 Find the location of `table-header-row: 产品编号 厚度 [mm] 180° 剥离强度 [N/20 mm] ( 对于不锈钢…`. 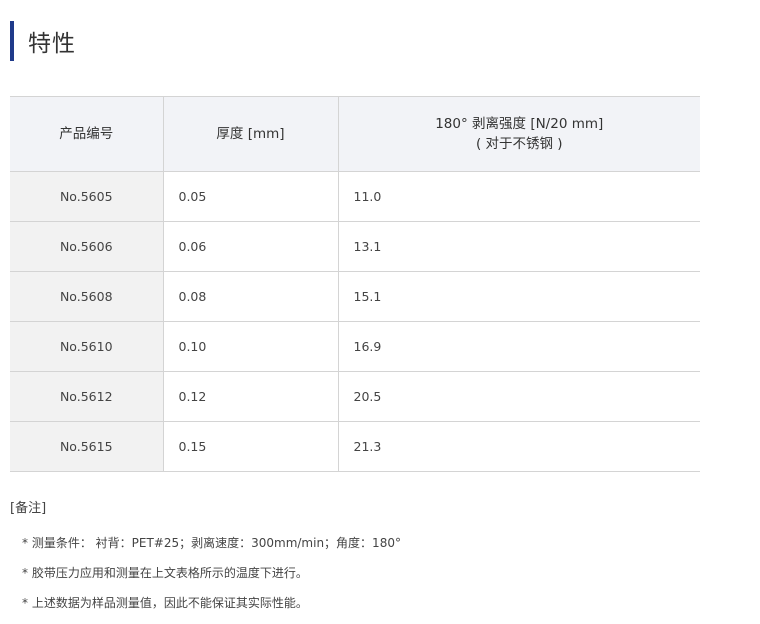

table-header-row: 产品编号 厚度 [mm] 180° 剥离强度 [N/20 mm] ( 对于不锈钢… is located at coordinates (355, 134).